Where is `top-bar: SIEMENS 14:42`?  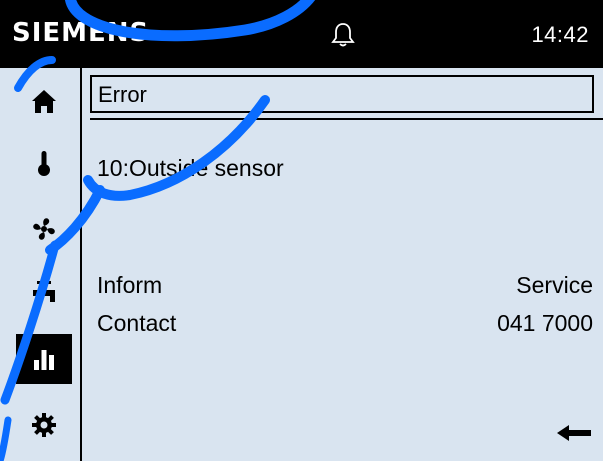
top-bar: SIEMENS 14:42 is located at coordinates (301, 34).